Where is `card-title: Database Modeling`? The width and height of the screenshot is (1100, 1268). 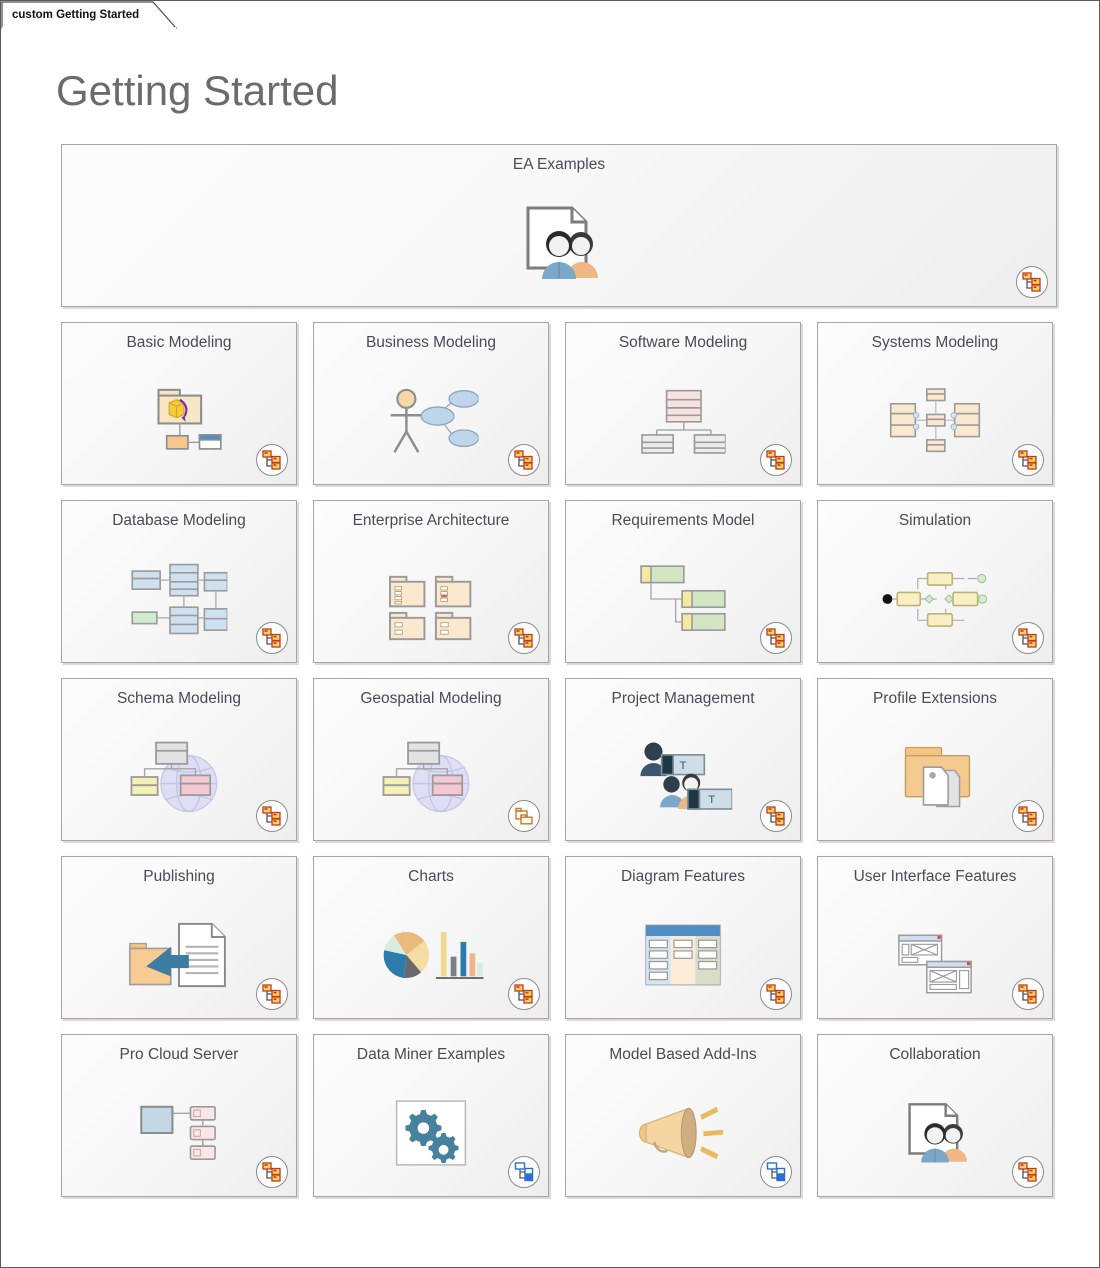
card-title: Database Modeling is located at coordinates (179, 520).